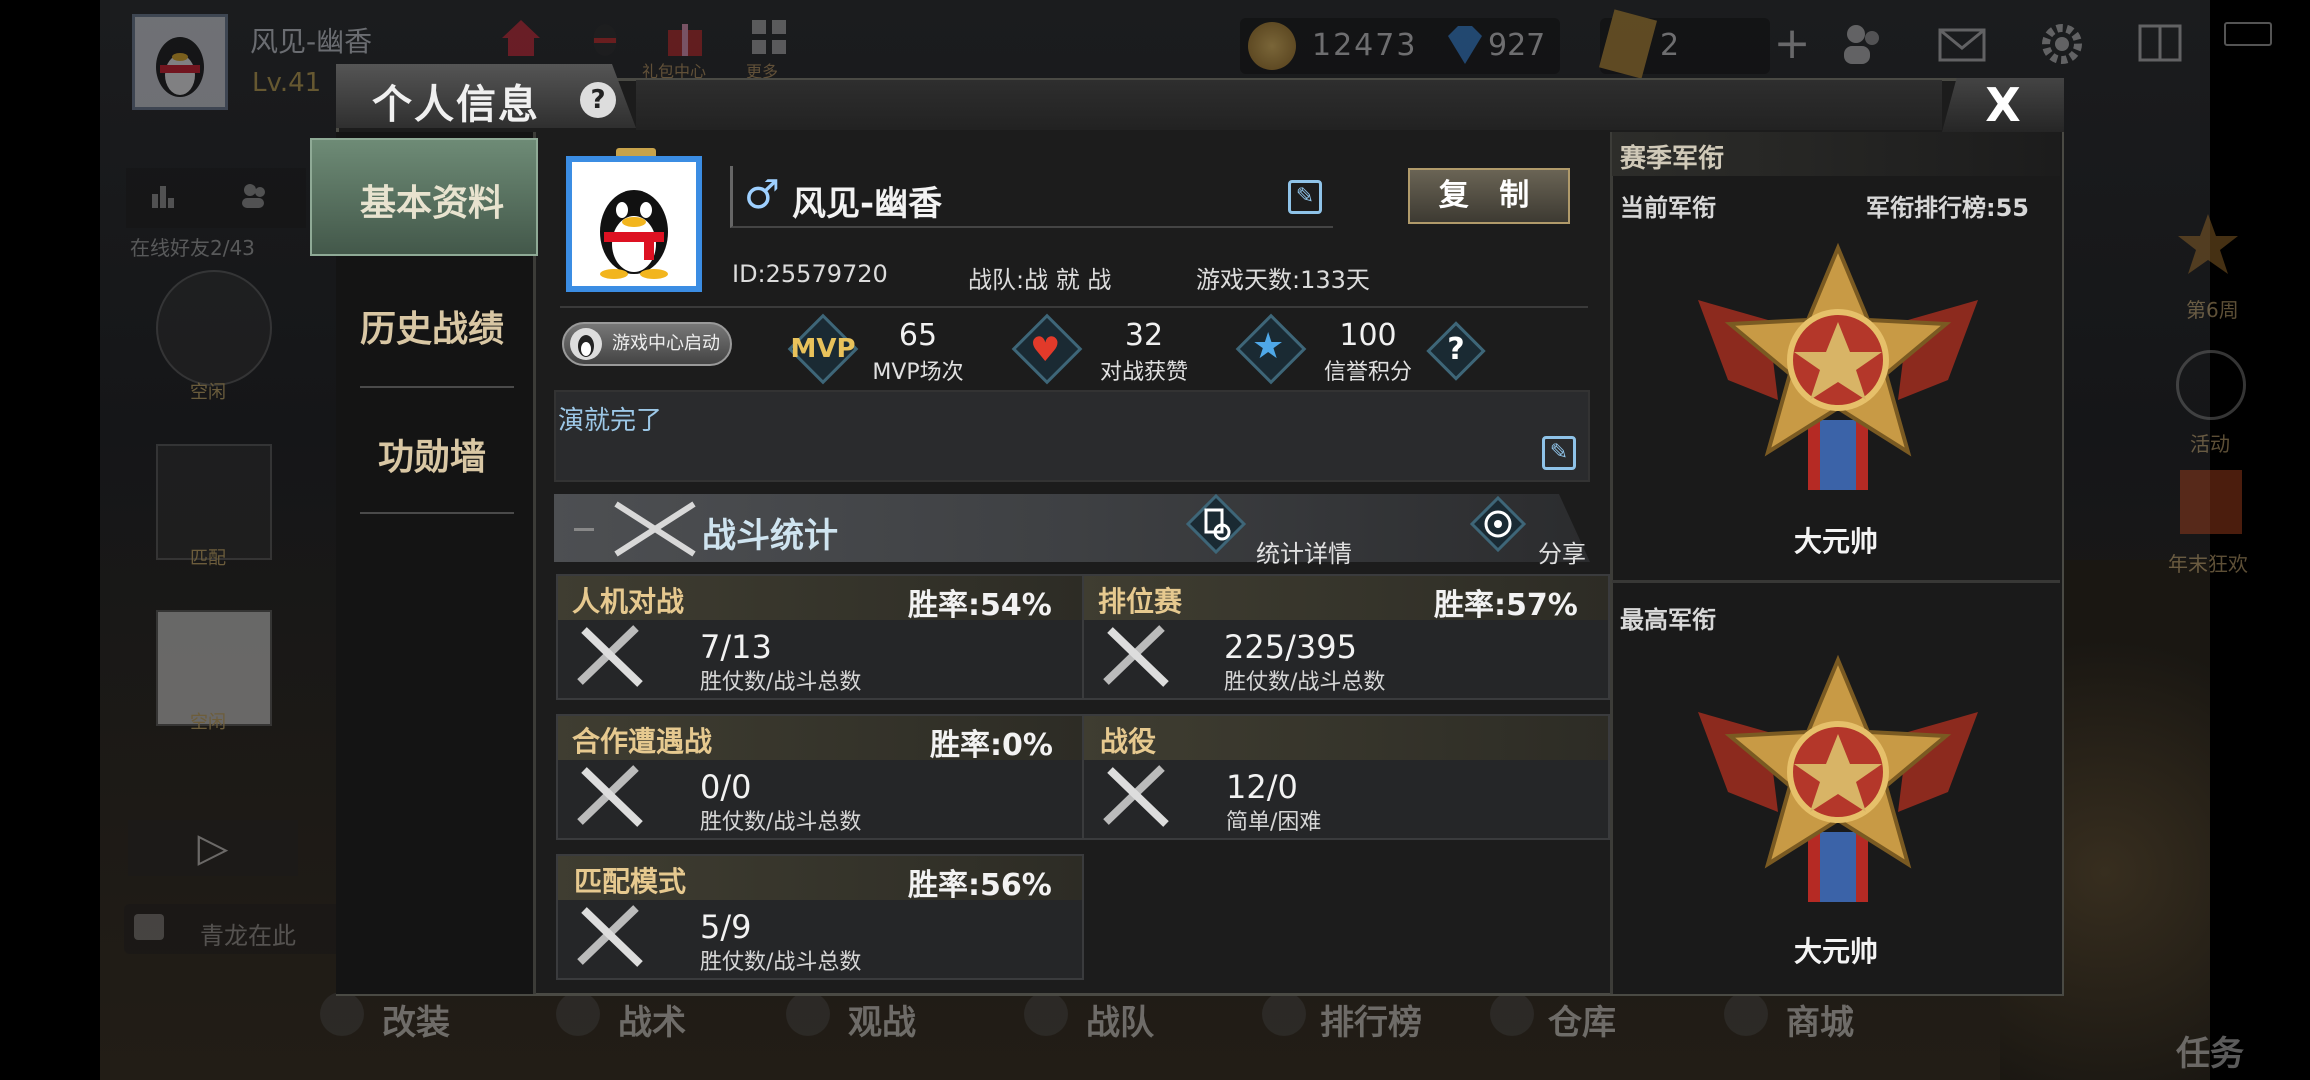  Describe the element at coordinates (432, 200) in the screenshot. I see `tab-basic-info: 基本资料` at that location.